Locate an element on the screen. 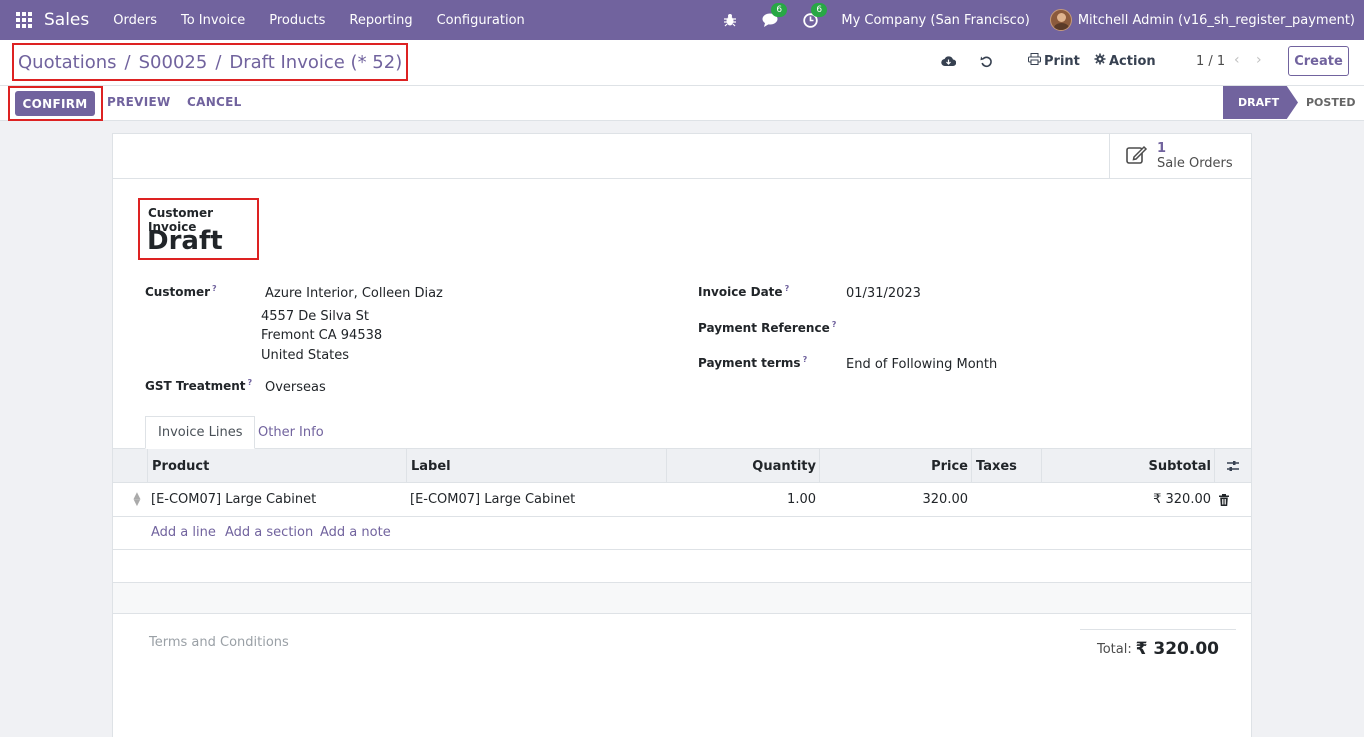 The height and width of the screenshot is (737, 1364). gst-treatment-field: Overseas is located at coordinates (295, 387).